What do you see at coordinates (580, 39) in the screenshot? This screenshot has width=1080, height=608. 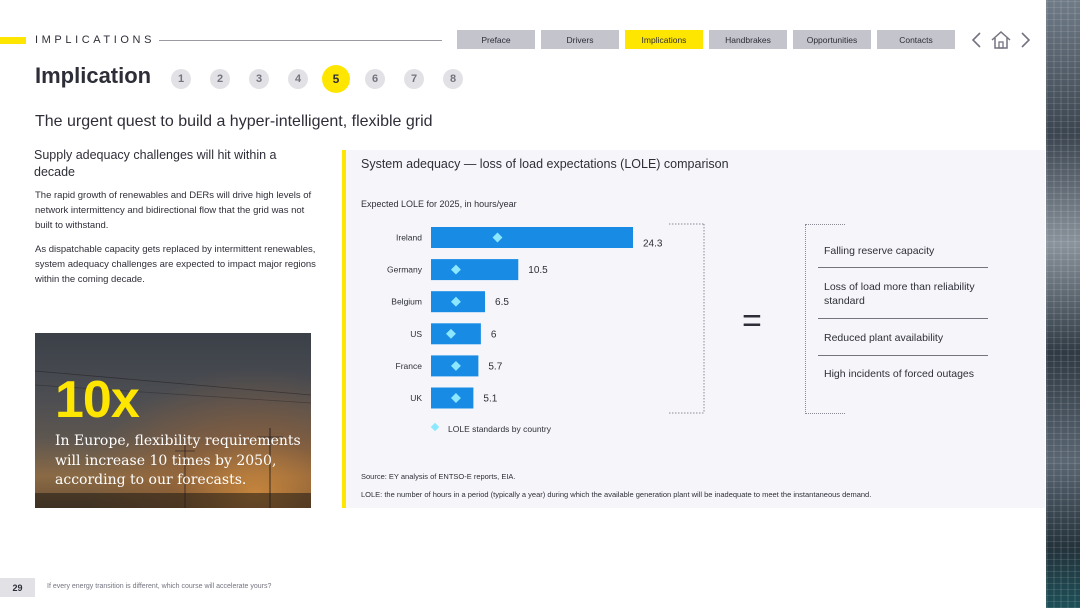 I see `tab-drivers: Drivers` at bounding box center [580, 39].